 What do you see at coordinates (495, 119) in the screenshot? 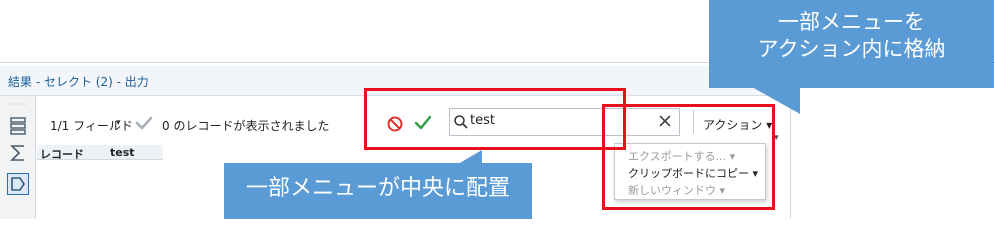
I see `highlight-center-toolbar` at bounding box center [495, 119].